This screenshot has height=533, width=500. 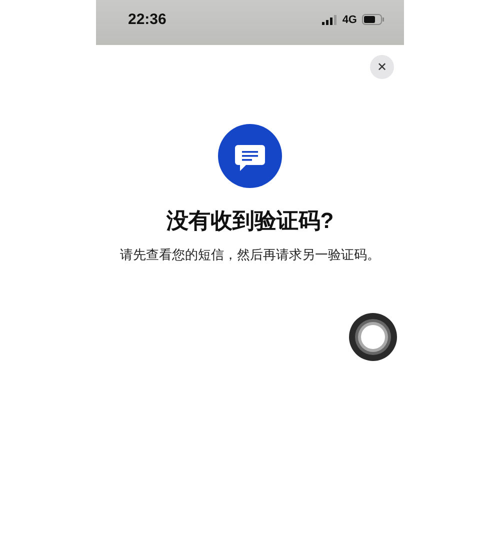 I want to click on signal-icon, so click(x=330, y=19).